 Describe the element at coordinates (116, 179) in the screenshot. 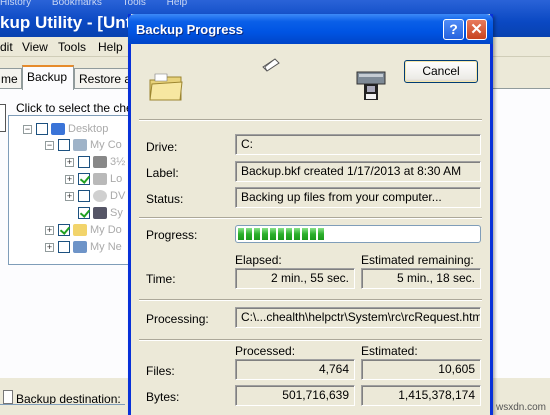

I see `tree-item-label: Lo` at that location.